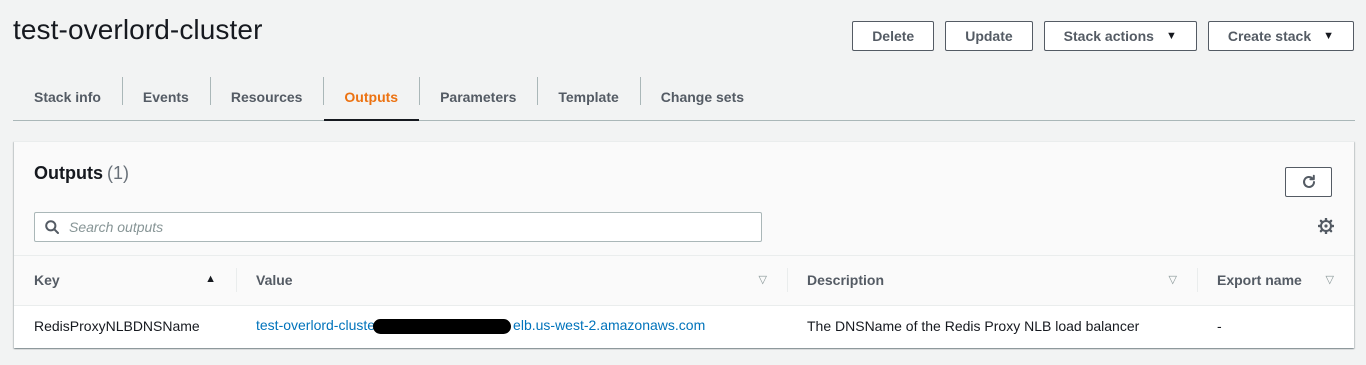 The image size is (1366, 365). What do you see at coordinates (389, 227) in the screenshot?
I see `search-input` at bounding box center [389, 227].